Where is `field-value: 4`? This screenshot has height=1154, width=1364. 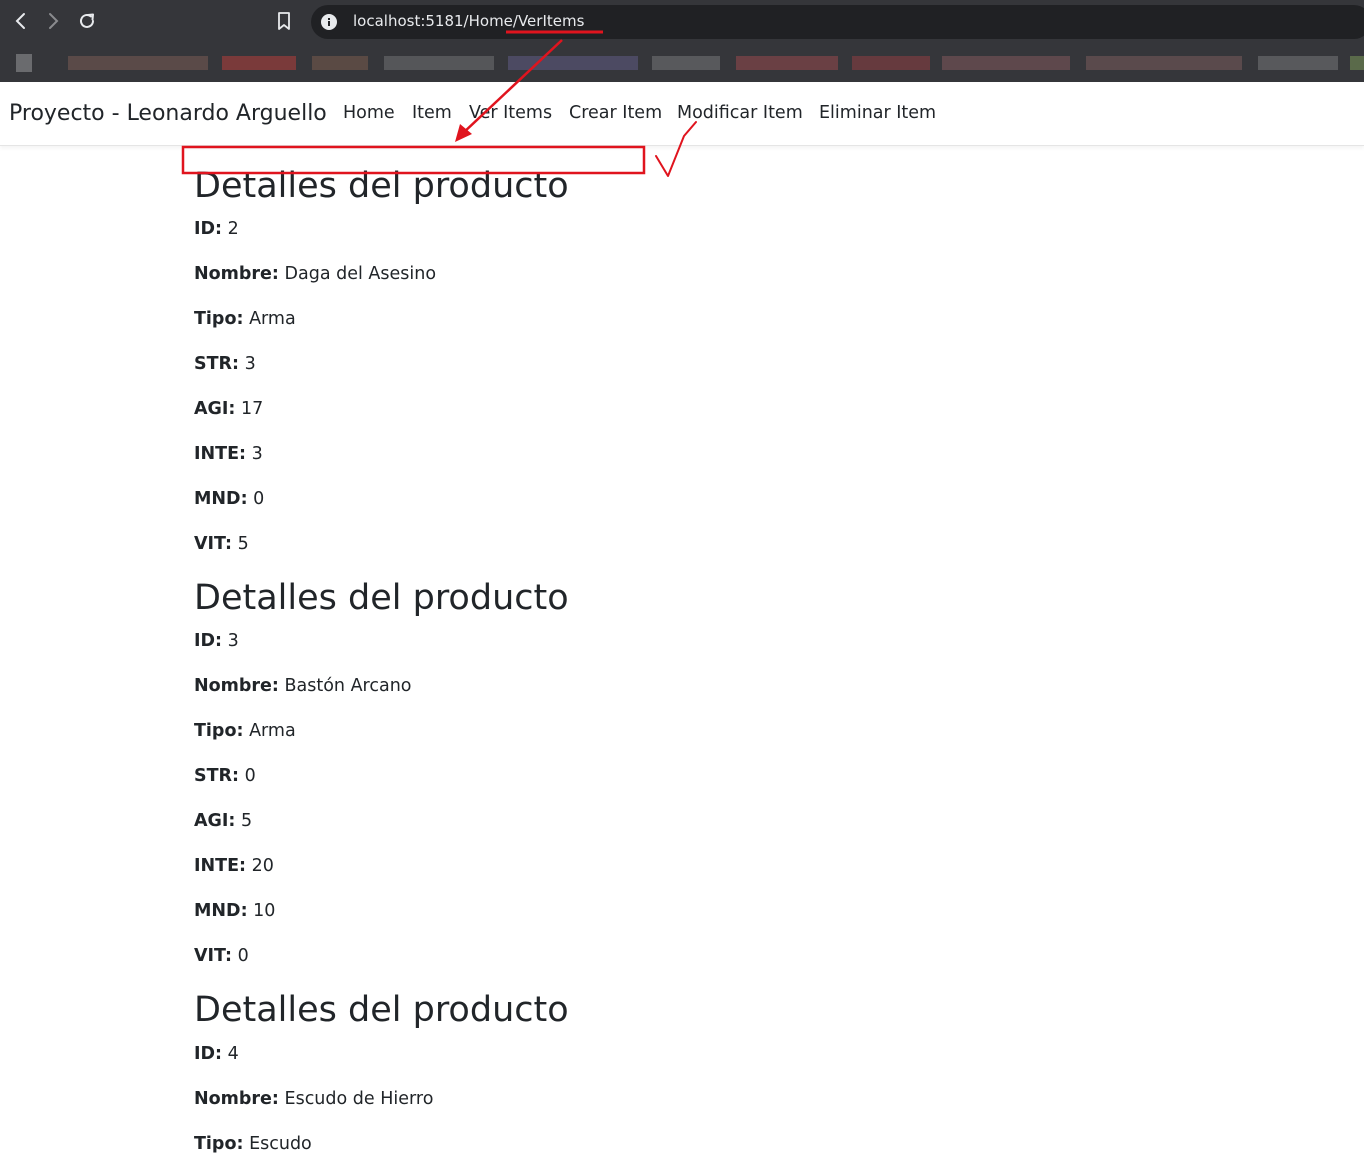 field-value: 4 is located at coordinates (233, 1054).